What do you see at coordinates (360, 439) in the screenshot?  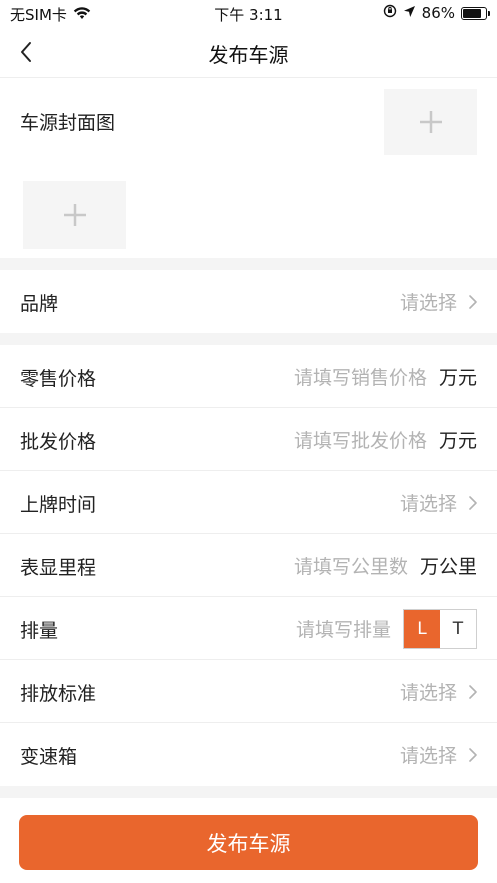 I see `wholesale-price-input: 请填写批发价格` at bounding box center [360, 439].